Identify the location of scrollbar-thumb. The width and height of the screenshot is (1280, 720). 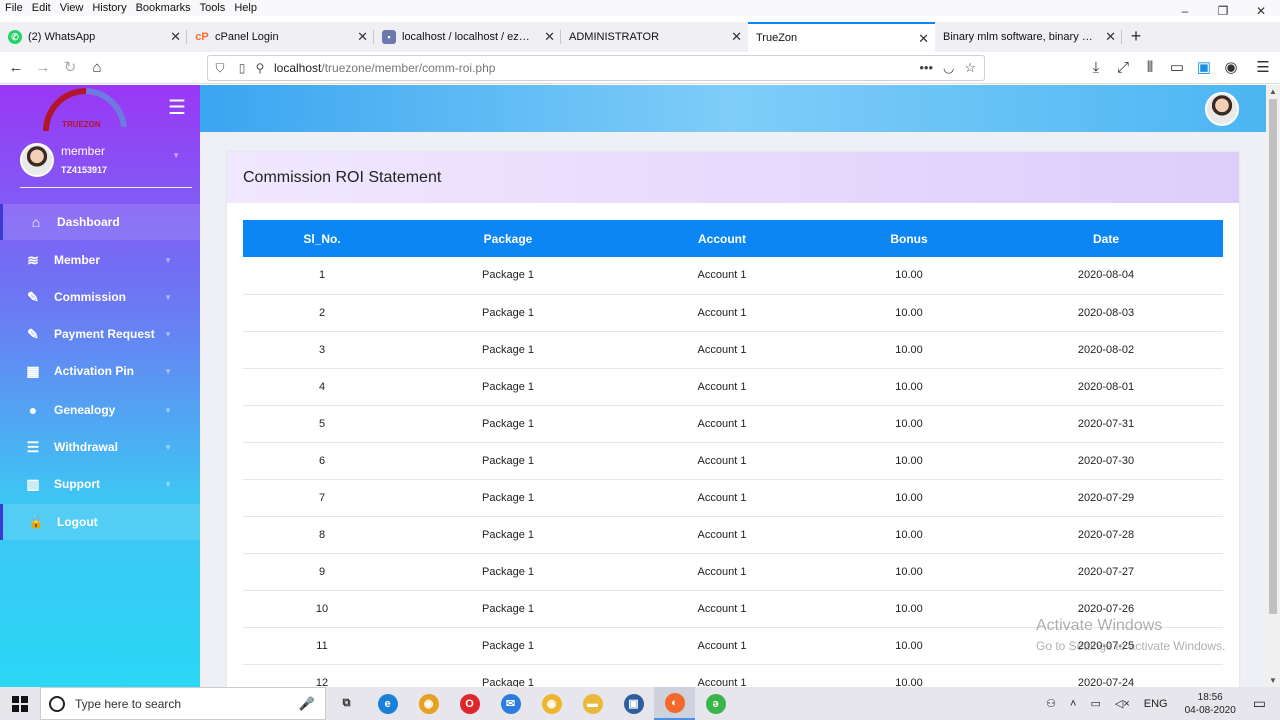
(1273, 356).